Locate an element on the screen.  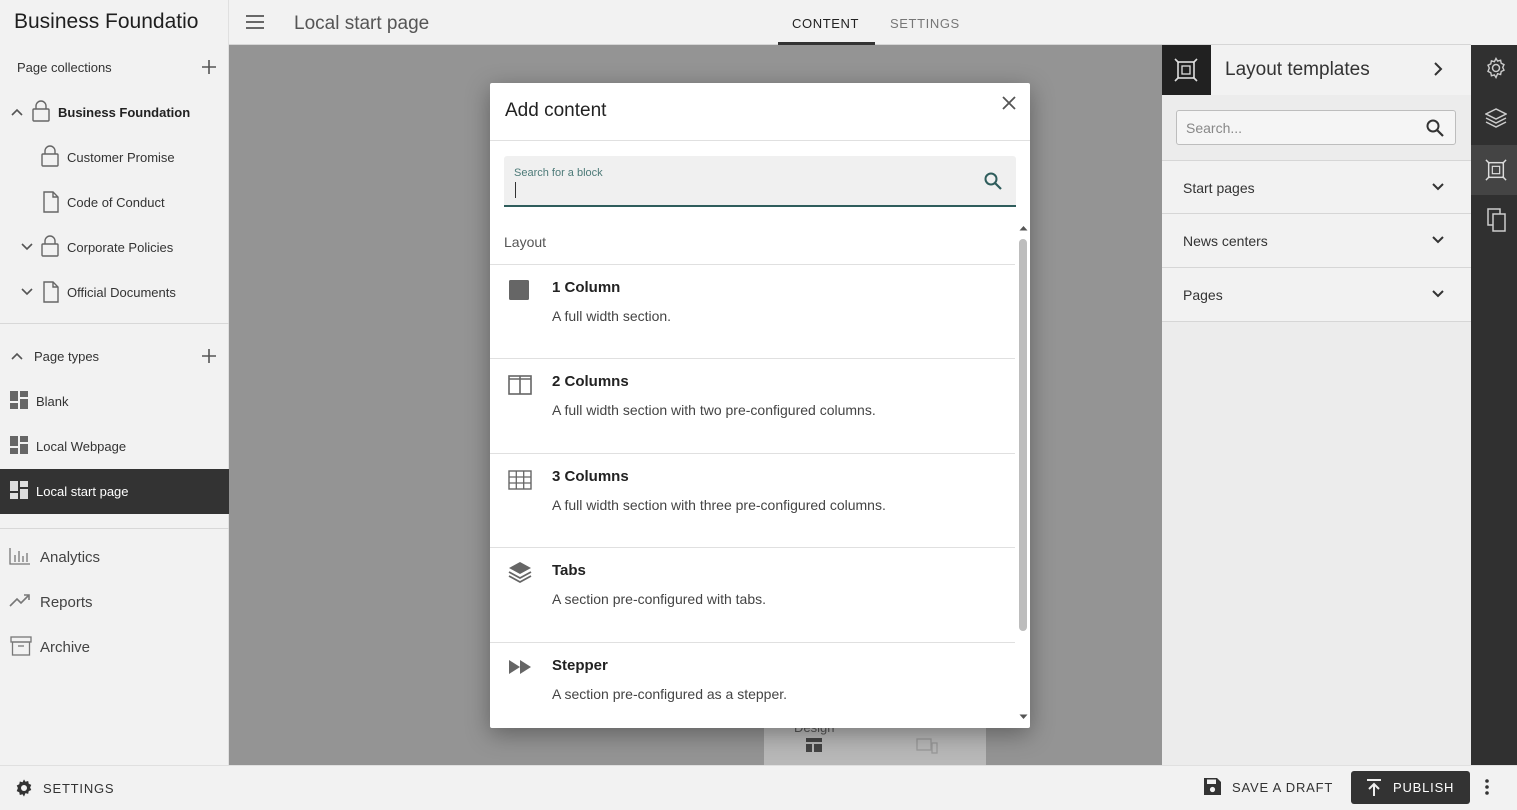
rail-active-item is located at coordinates (1494, 170).